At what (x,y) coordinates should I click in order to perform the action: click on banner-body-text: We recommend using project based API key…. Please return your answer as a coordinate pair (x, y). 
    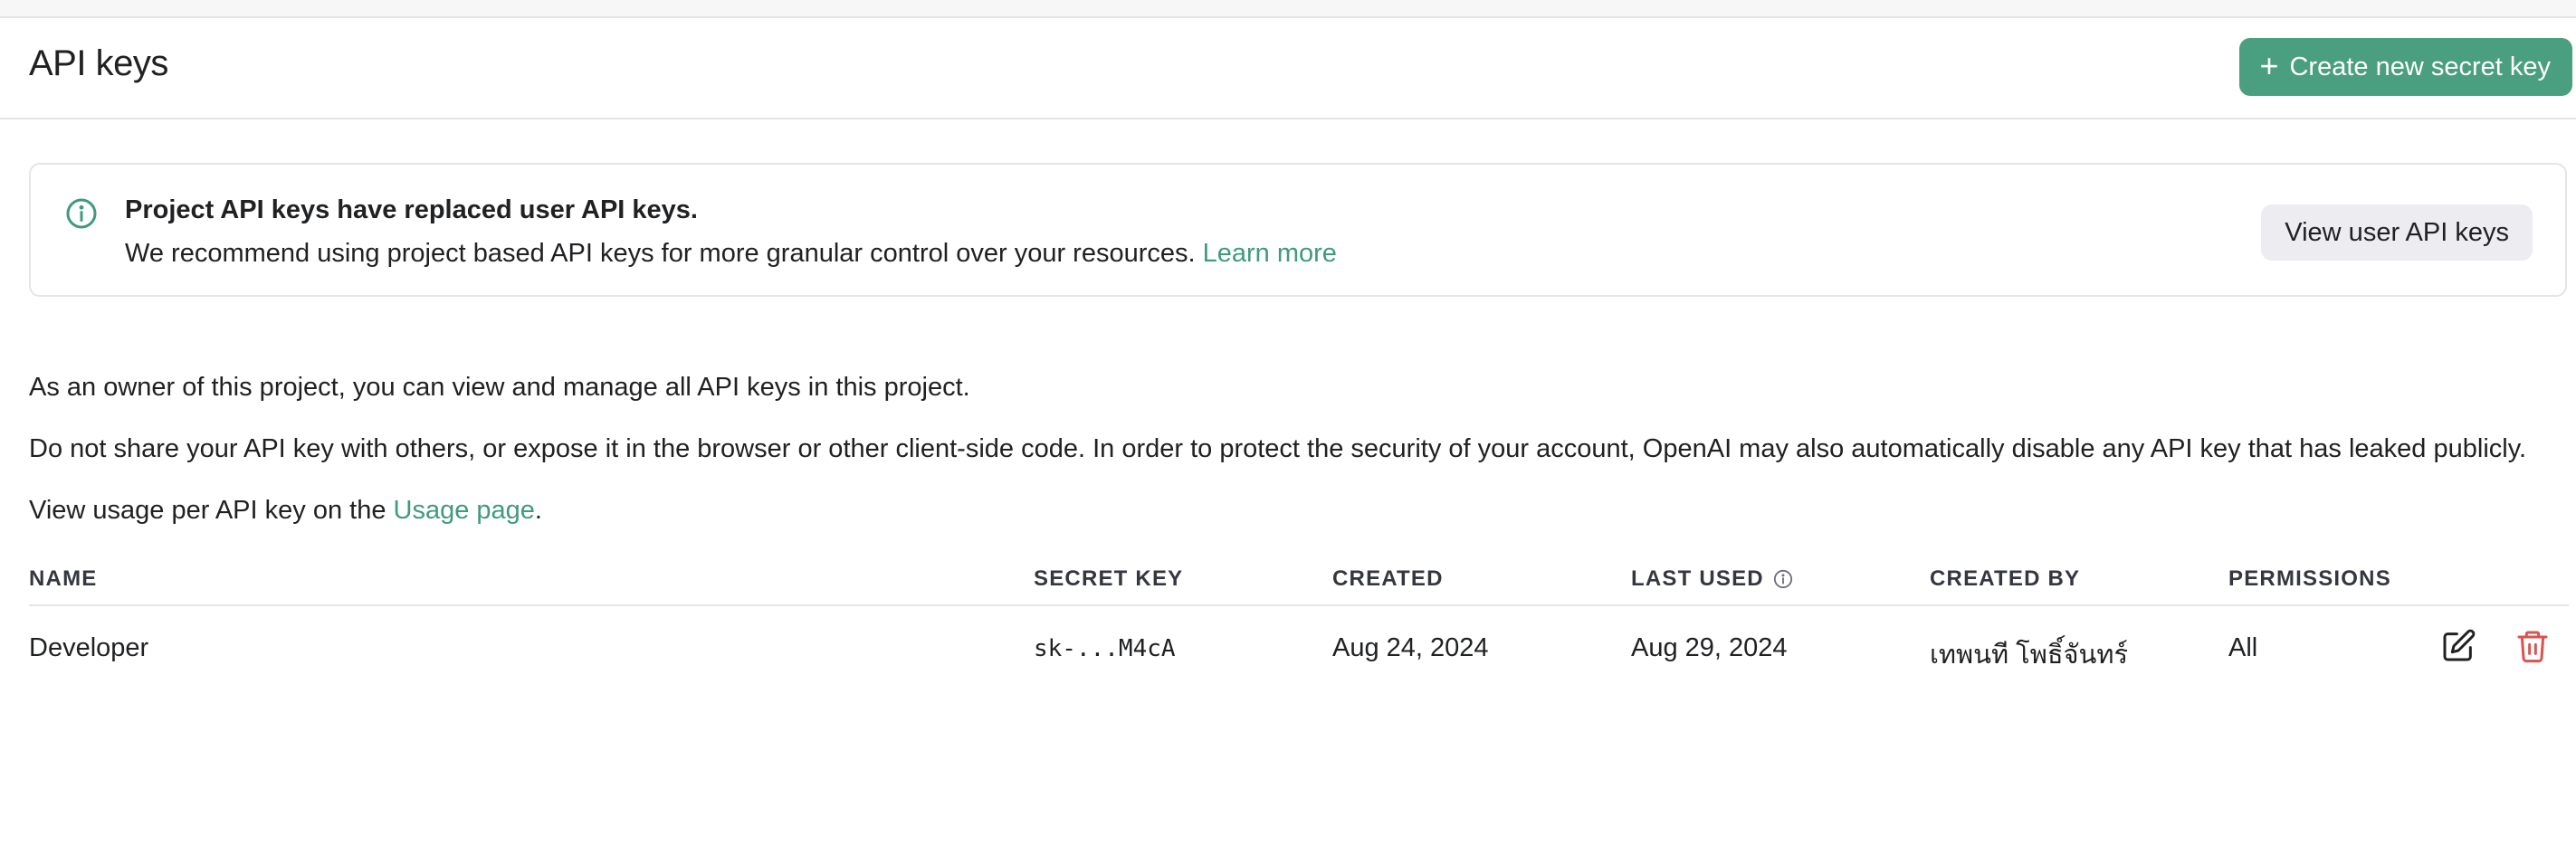
    Looking at the image, I should click on (661, 253).